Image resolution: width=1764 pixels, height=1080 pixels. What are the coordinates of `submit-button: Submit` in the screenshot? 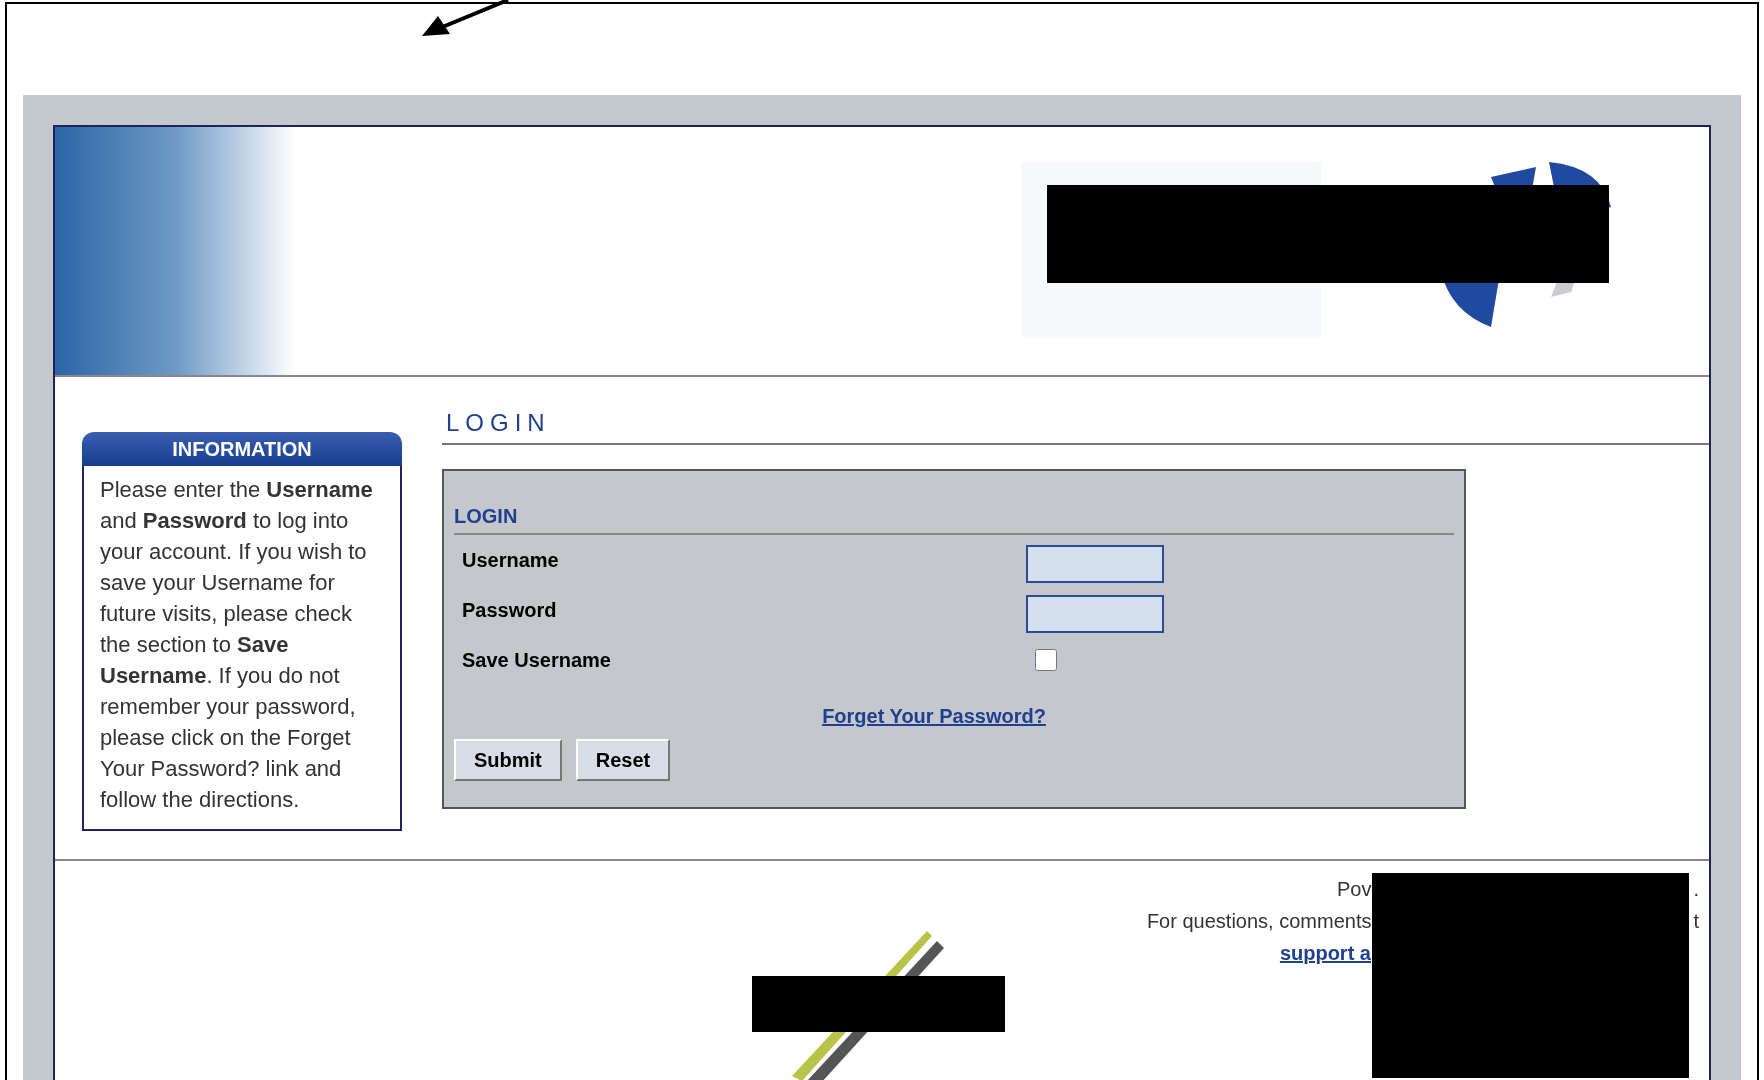 It's located at (508, 760).